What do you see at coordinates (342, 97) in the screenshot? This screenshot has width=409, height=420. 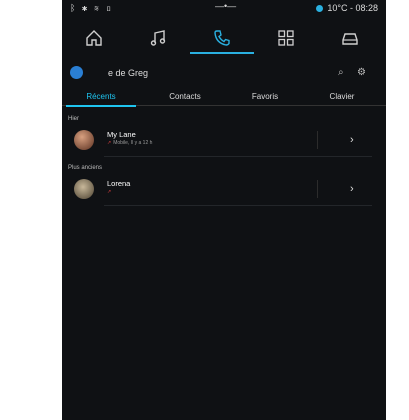 I see `tab-keypad: Clavier` at bounding box center [342, 97].